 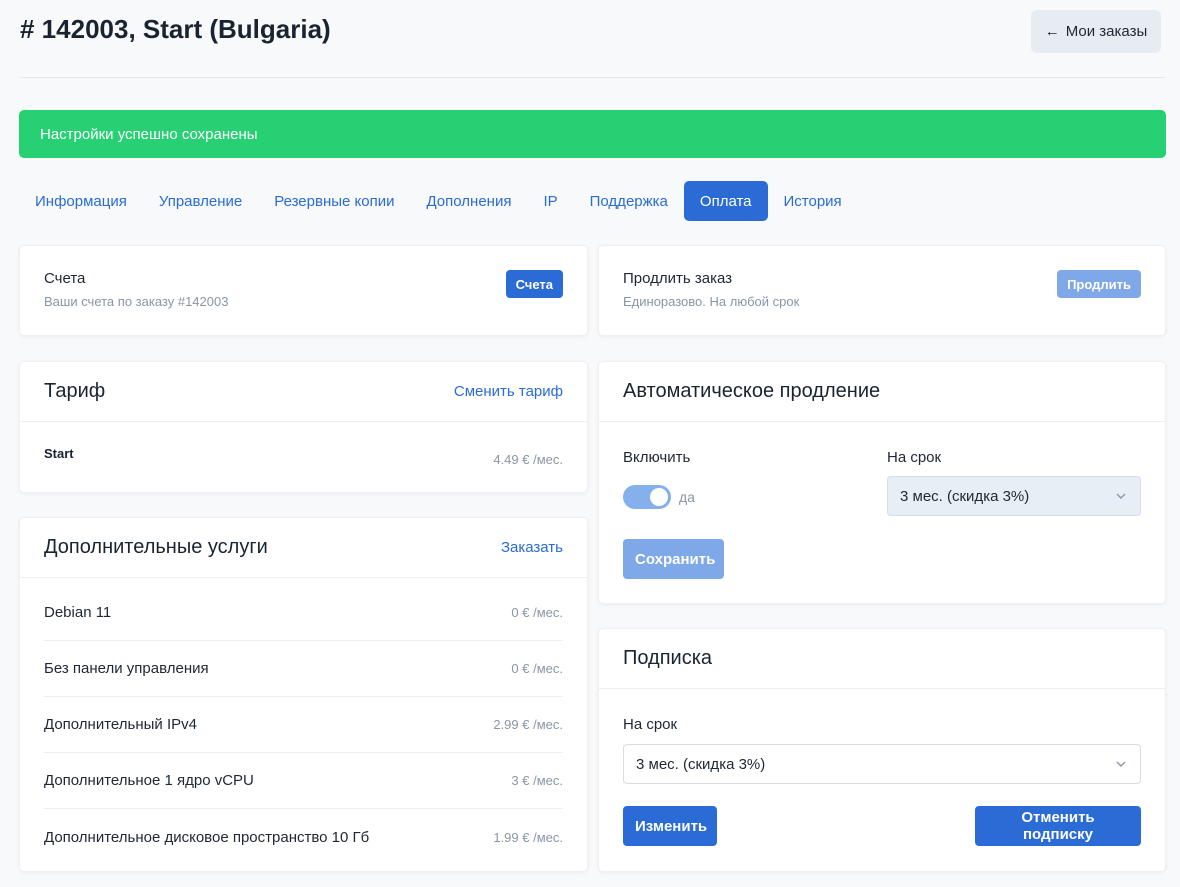 What do you see at coordinates (156, 547) in the screenshot?
I see `addons-title: Дополнительные услуги` at bounding box center [156, 547].